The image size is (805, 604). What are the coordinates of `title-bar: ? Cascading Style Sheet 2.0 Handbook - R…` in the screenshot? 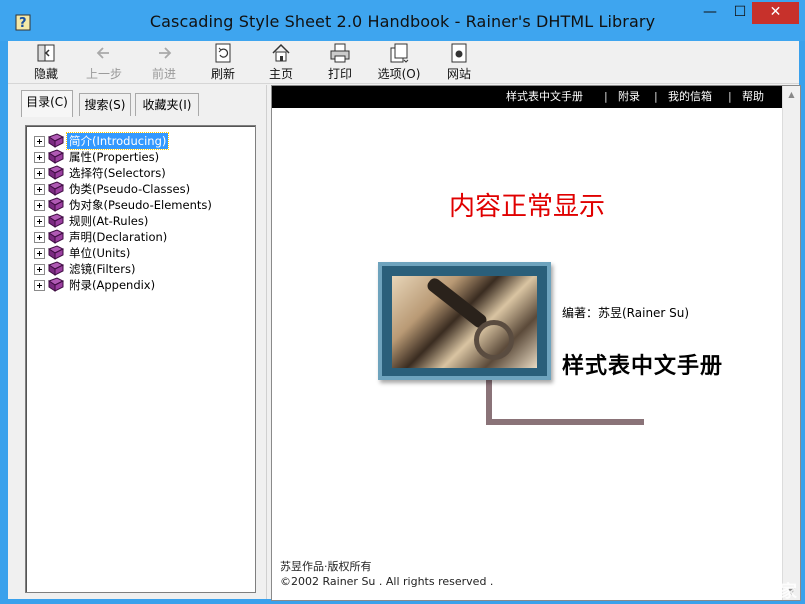 It's located at (402, 20).